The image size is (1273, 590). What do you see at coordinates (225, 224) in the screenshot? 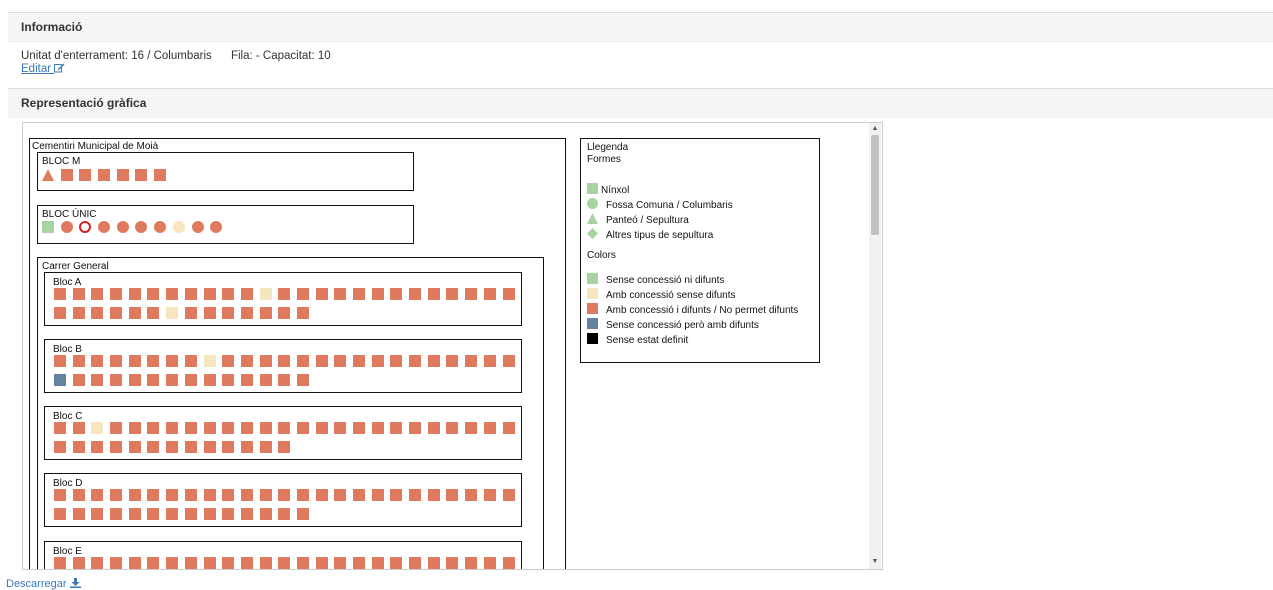
I see `bloc-unic-box: BLOC ÚNIC` at bounding box center [225, 224].